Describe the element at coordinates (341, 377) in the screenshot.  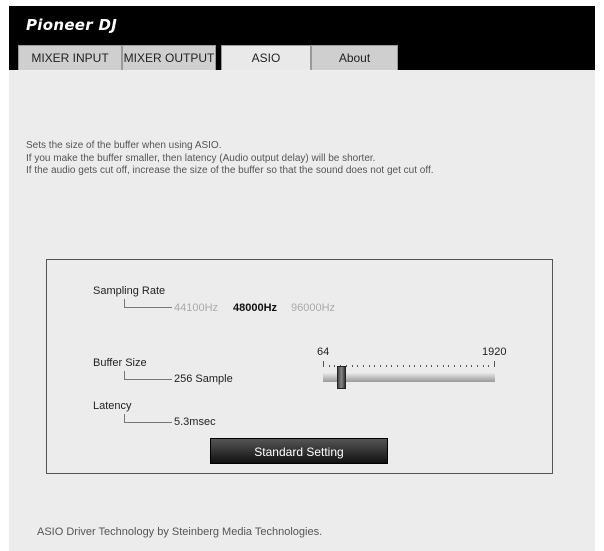
I see `buffer-size-slider-thumb` at that location.